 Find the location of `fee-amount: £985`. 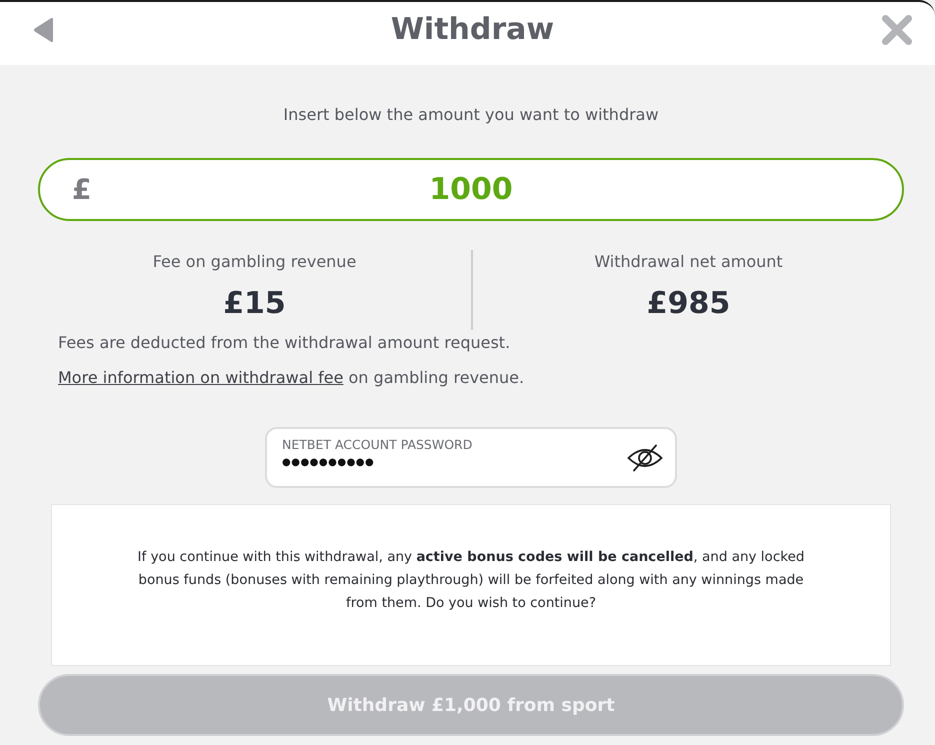

fee-amount: £985 is located at coordinates (688, 304).